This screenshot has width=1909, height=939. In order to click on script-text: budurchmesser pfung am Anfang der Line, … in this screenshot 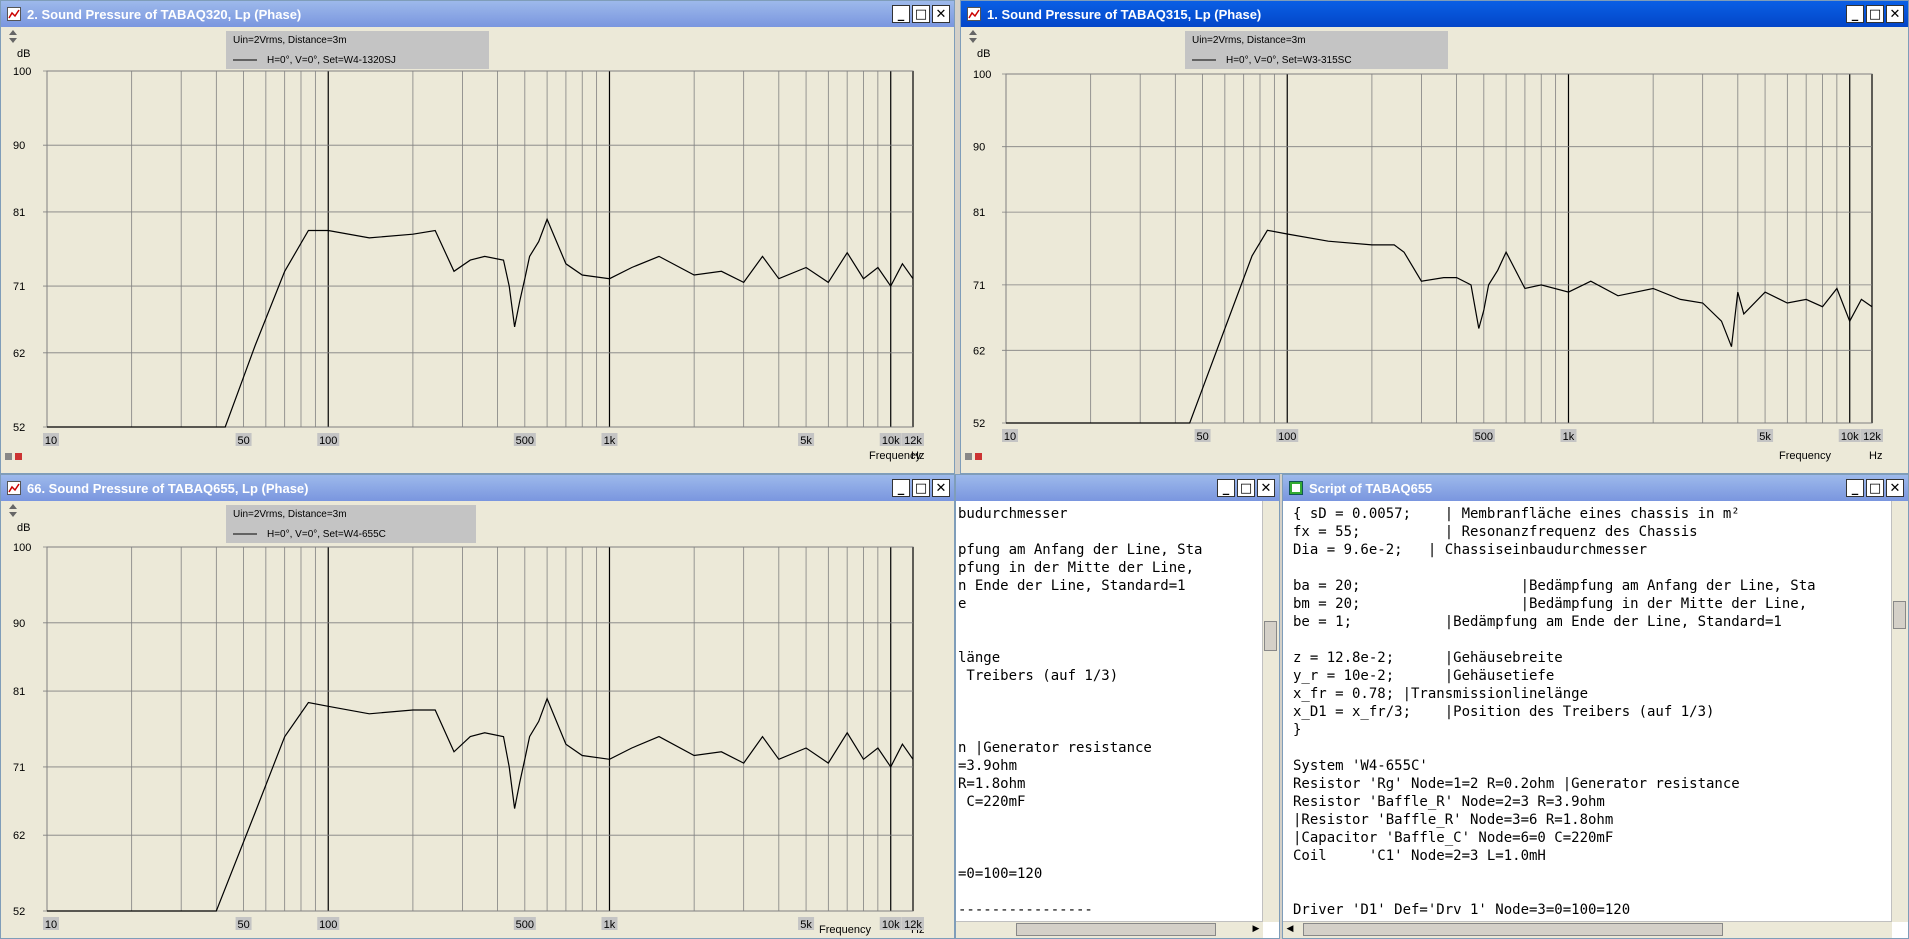, I will do `click(1117, 710)`.